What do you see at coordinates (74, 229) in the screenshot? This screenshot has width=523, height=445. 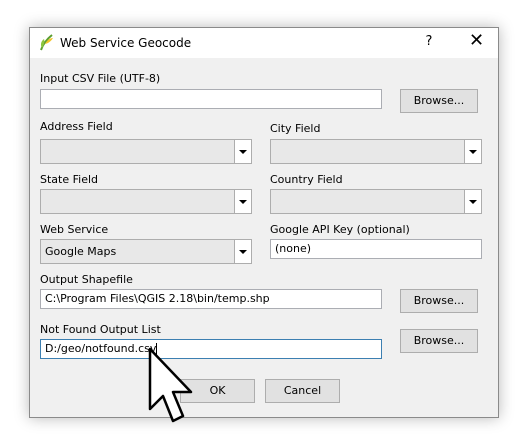 I see `web-service-label: Web Service` at bounding box center [74, 229].